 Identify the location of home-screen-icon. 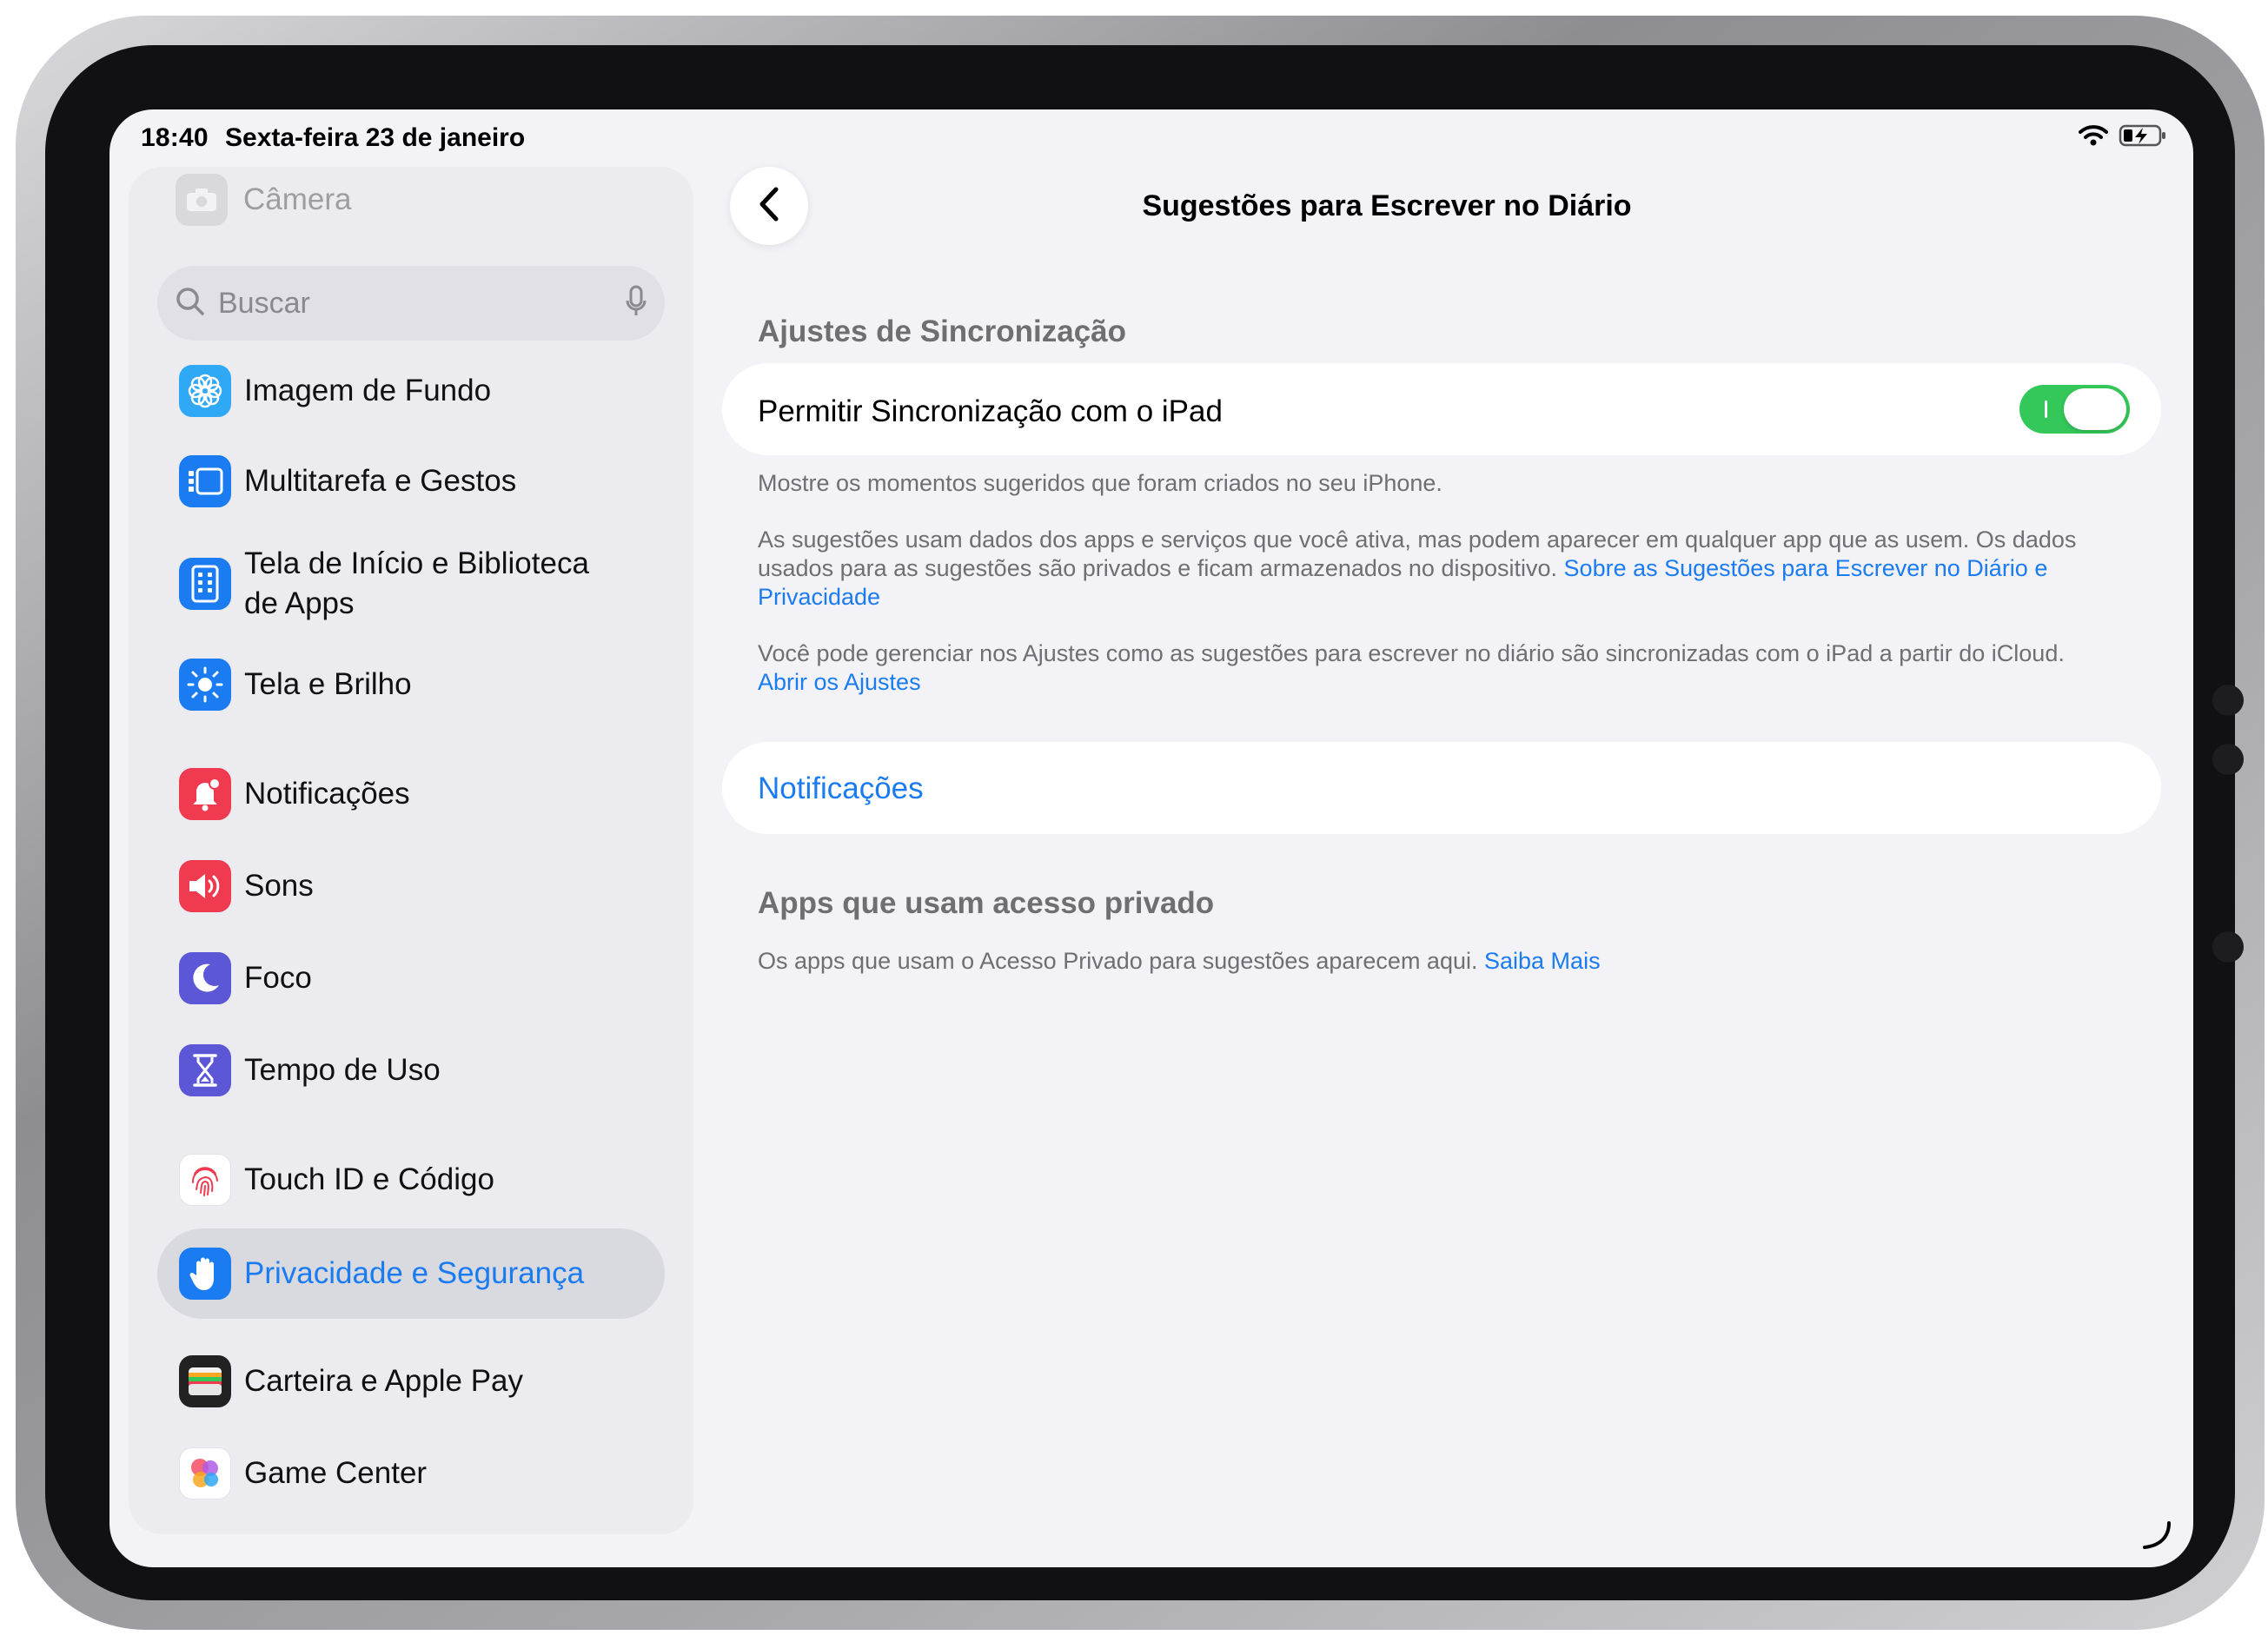
(205, 584).